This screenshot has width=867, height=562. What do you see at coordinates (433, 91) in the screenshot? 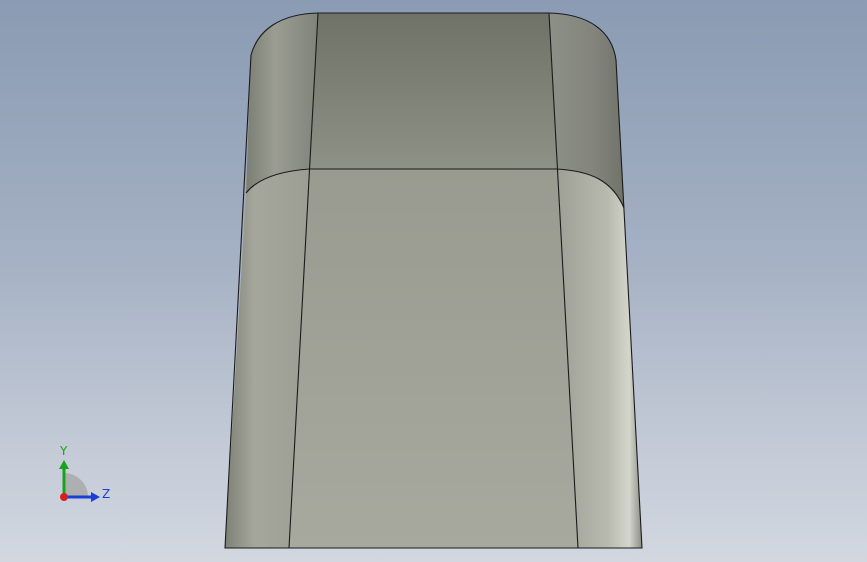
I see `upper-front-face` at bounding box center [433, 91].